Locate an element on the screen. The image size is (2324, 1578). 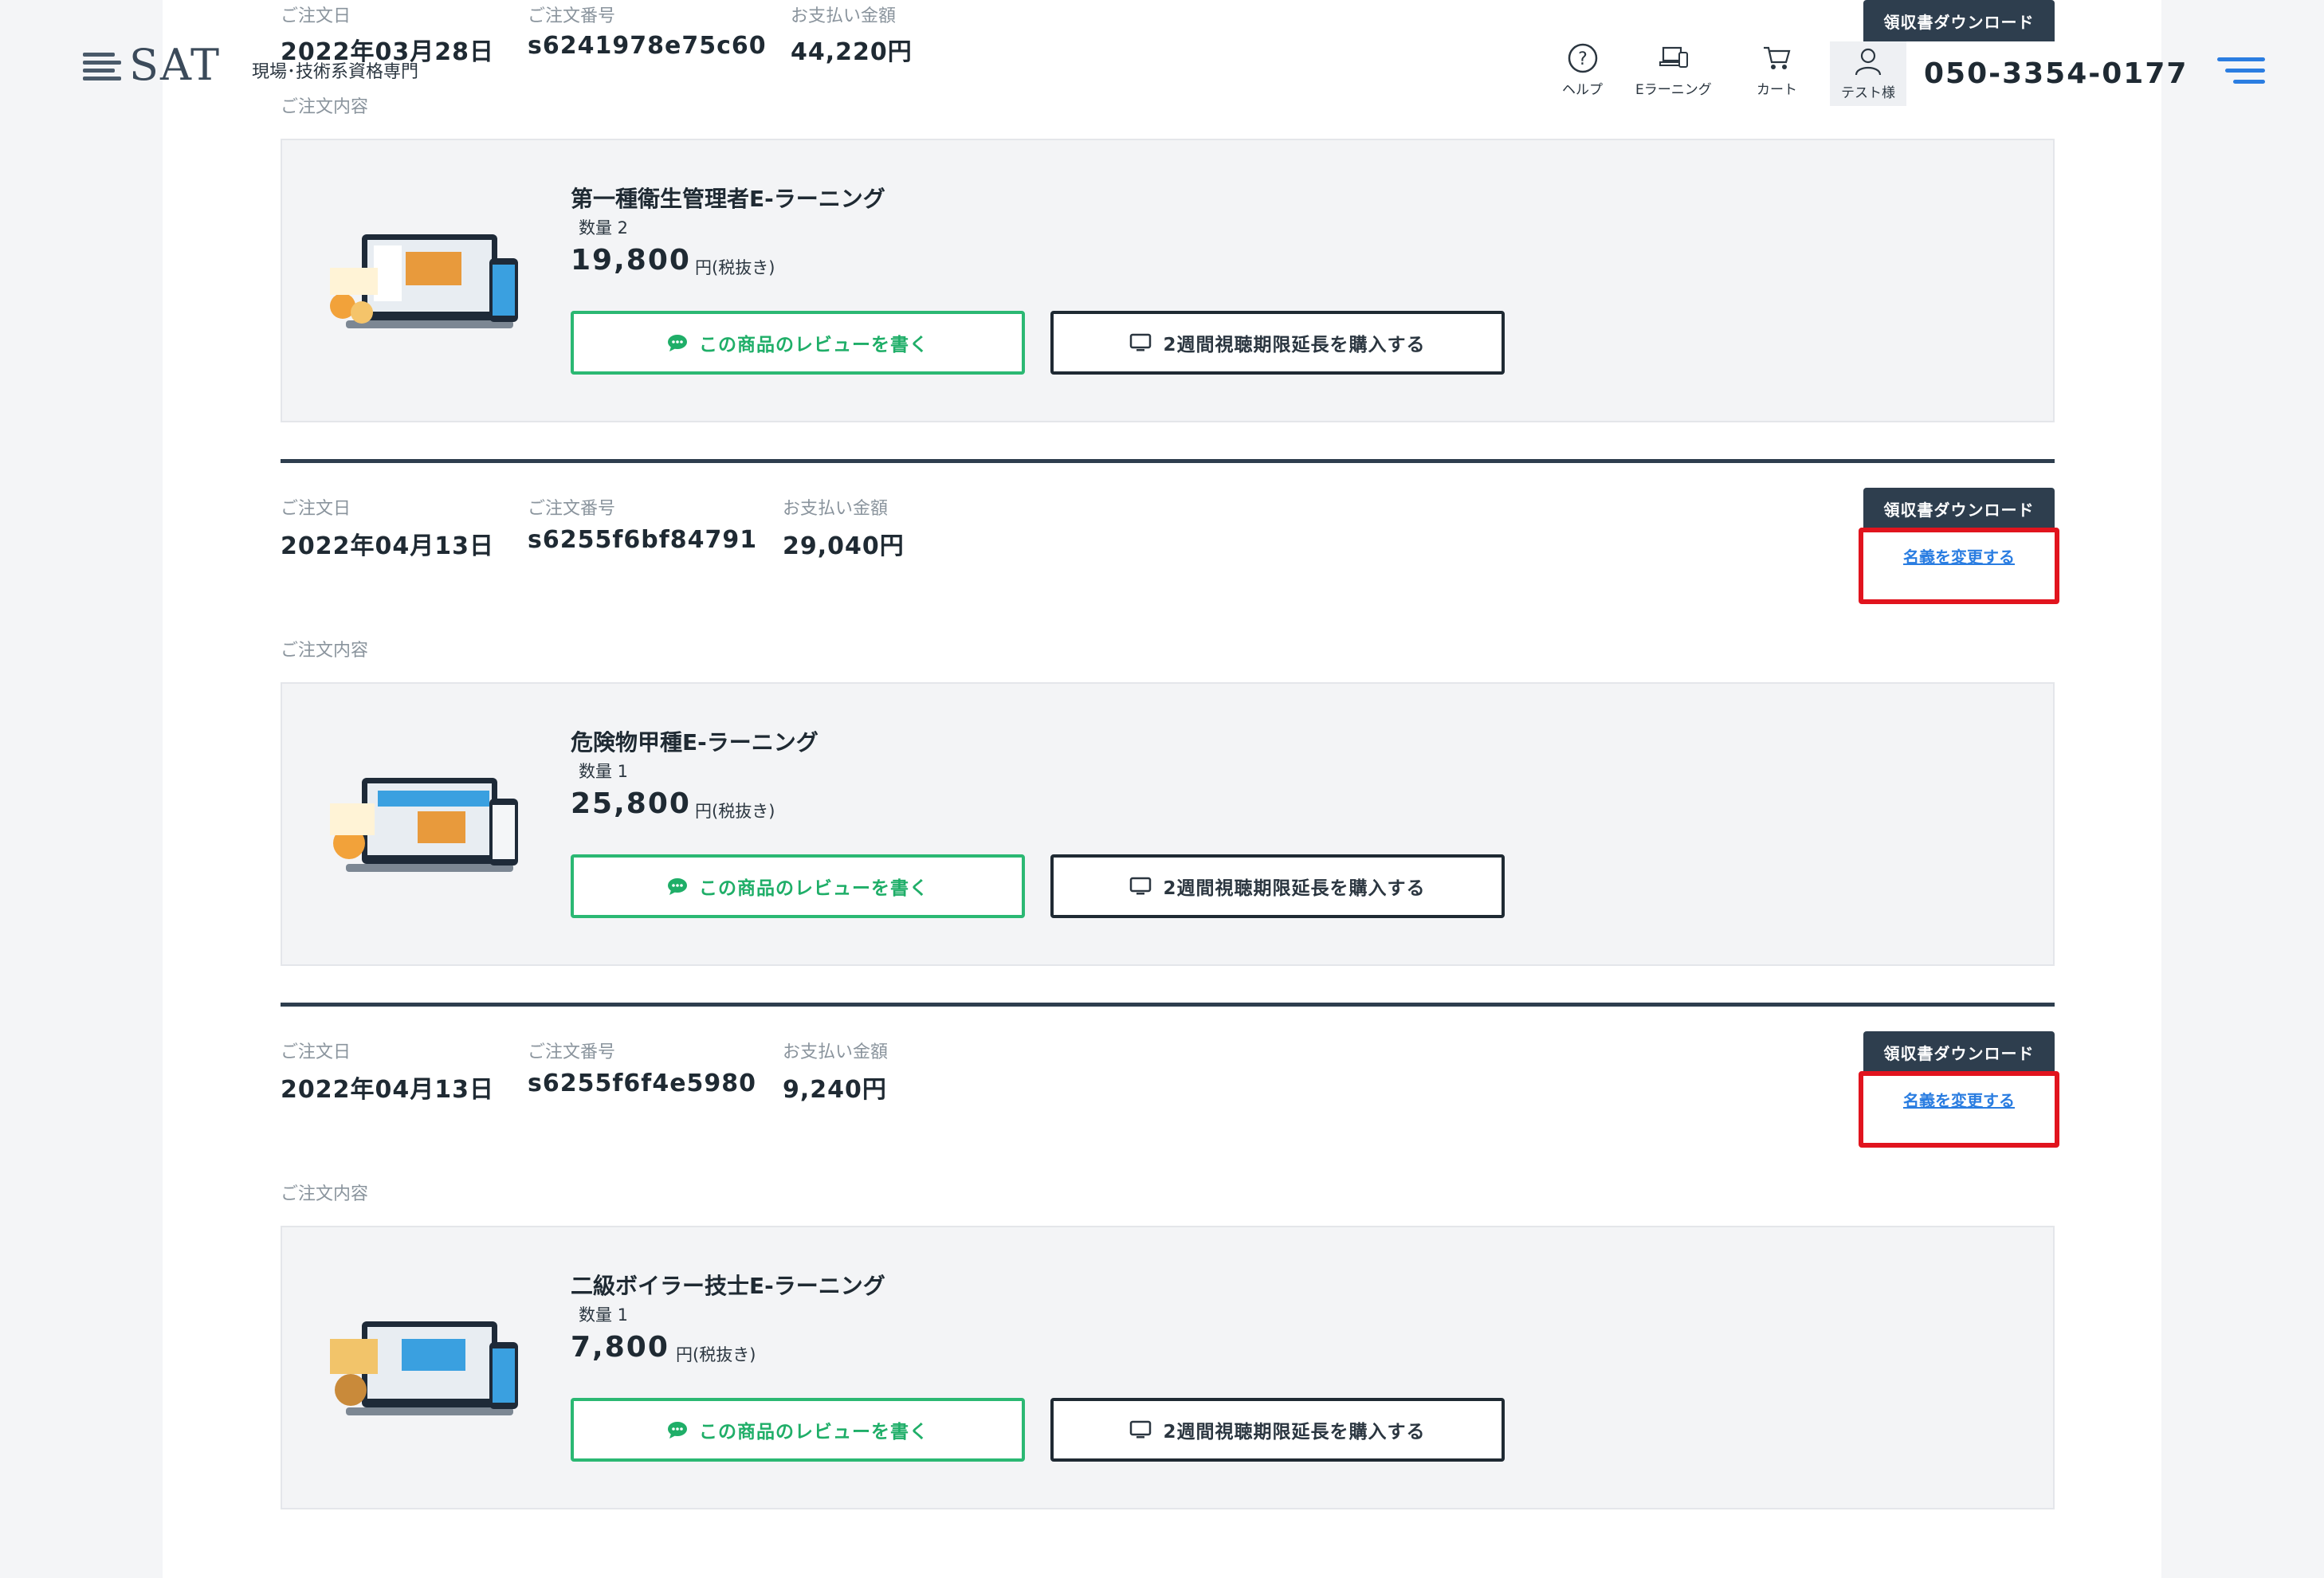
logo-tagline: 現場･技術系資格専門 is located at coordinates (335, 72).